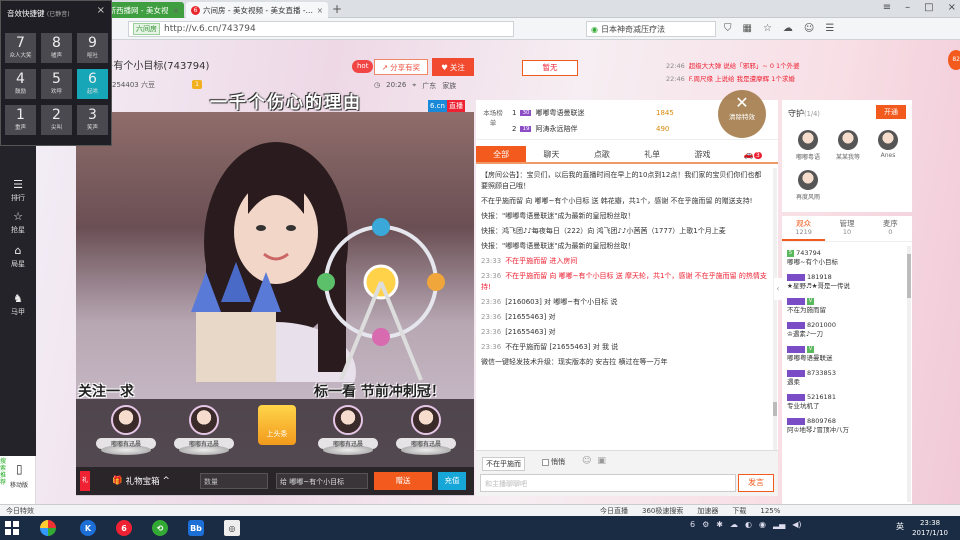  What do you see at coordinates (954, 60) in the screenshot?
I see `edge-badge-icon: 82` at bounding box center [954, 60].